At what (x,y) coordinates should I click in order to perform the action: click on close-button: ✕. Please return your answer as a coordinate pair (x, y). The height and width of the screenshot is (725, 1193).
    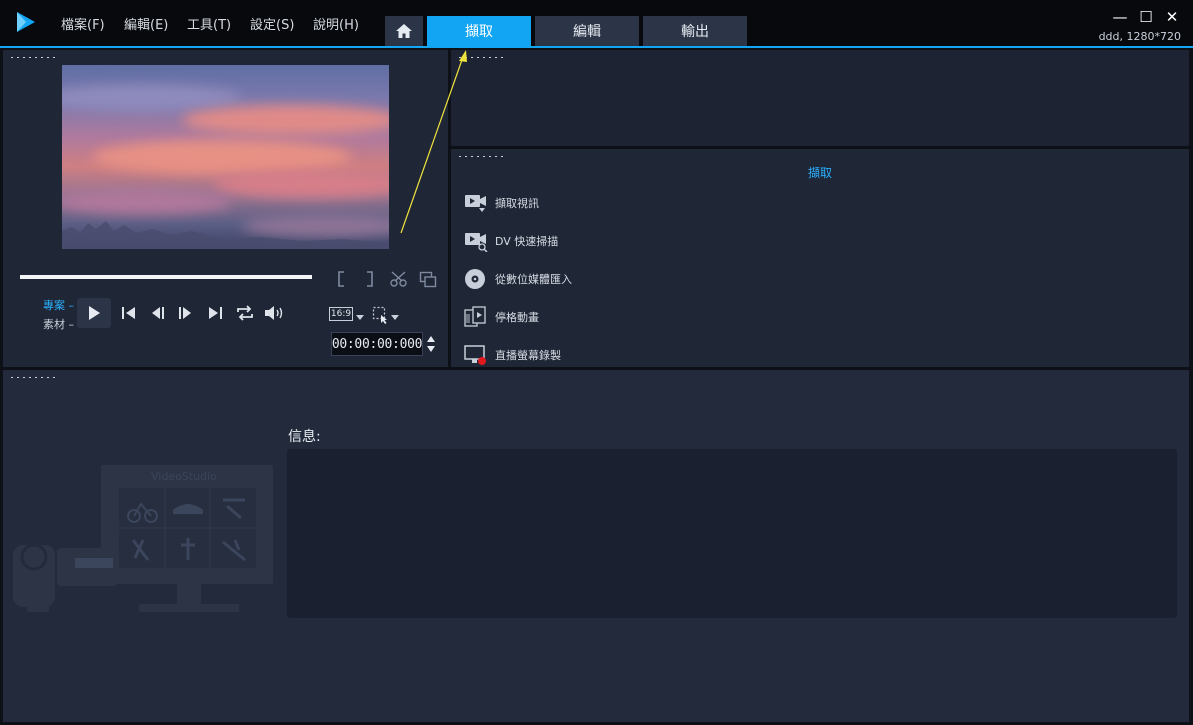
    Looking at the image, I should click on (1172, 17).